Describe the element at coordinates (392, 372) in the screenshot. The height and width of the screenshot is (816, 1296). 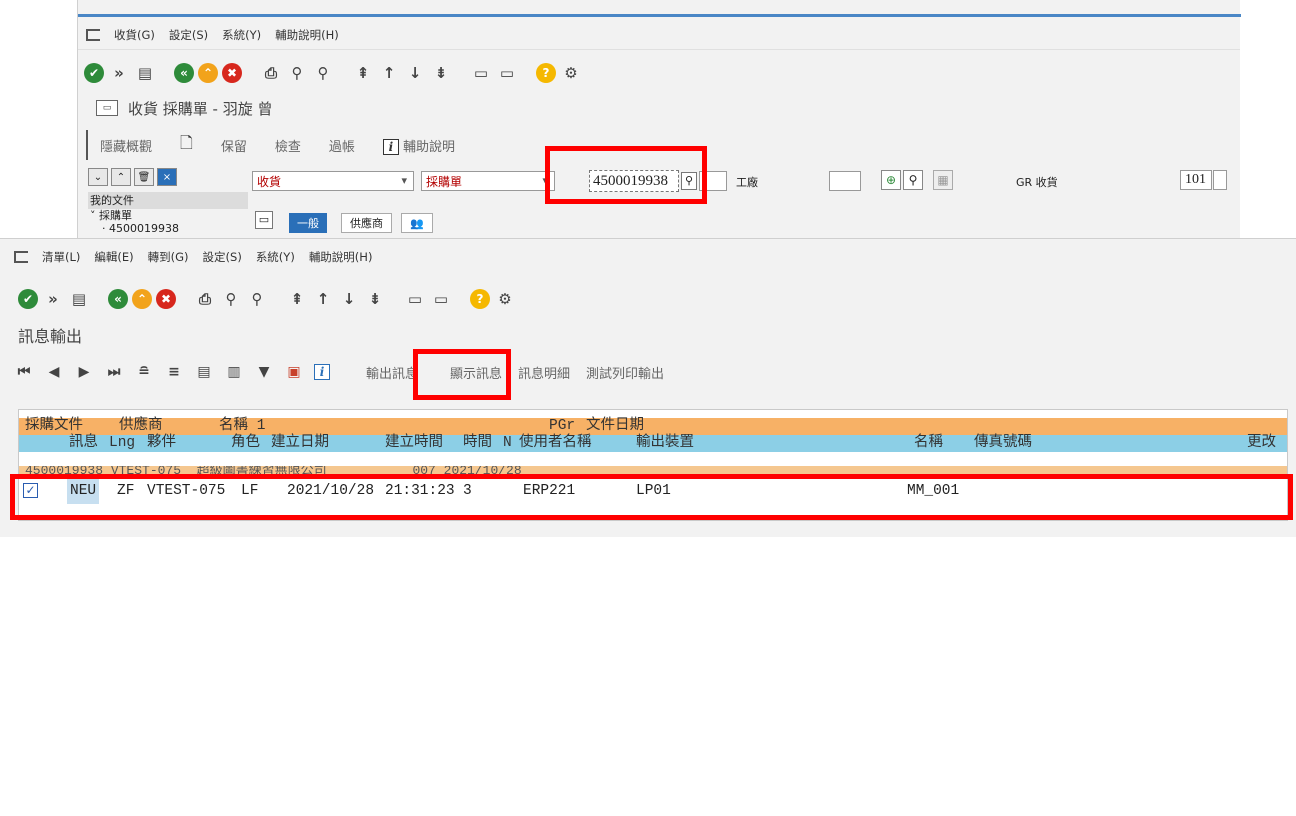
I see `output-message-button: 輸出訊息` at that location.